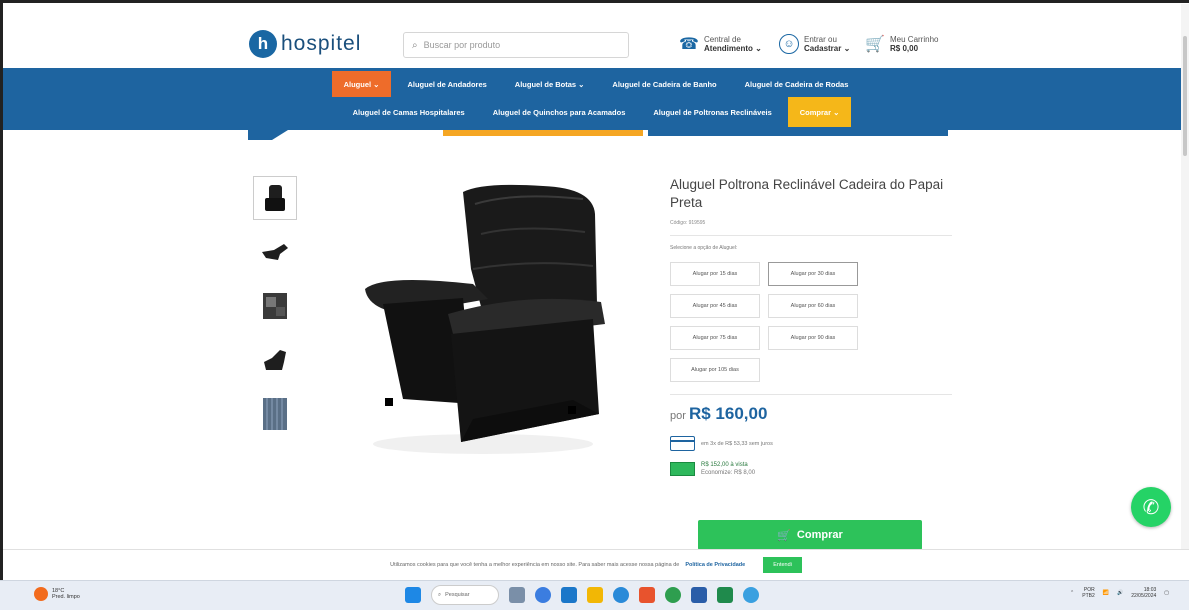  Describe the element at coordinates (722, 39) in the screenshot. I see `central-line1: Central de` at that location.